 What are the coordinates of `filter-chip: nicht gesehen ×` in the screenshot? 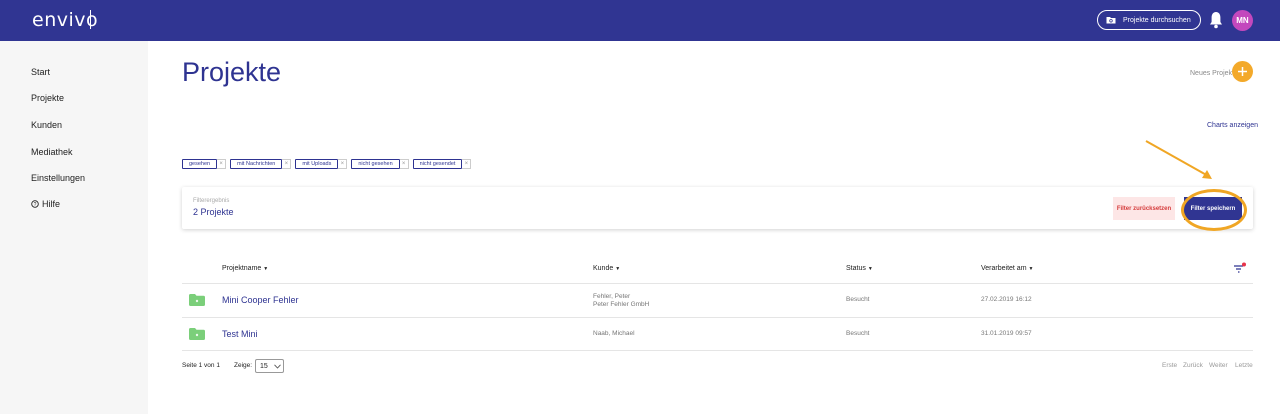 It's located at (380, 164).